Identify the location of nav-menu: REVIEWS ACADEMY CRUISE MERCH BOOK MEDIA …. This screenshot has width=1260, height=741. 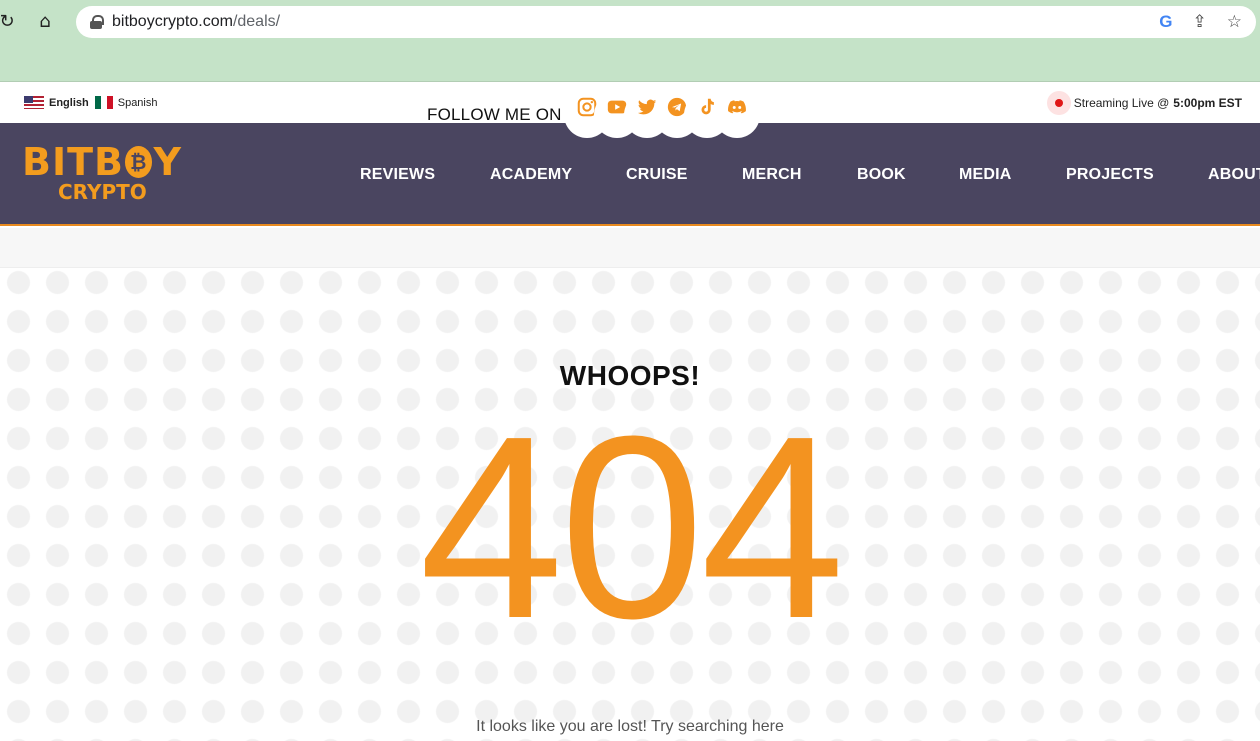
(630, 174).